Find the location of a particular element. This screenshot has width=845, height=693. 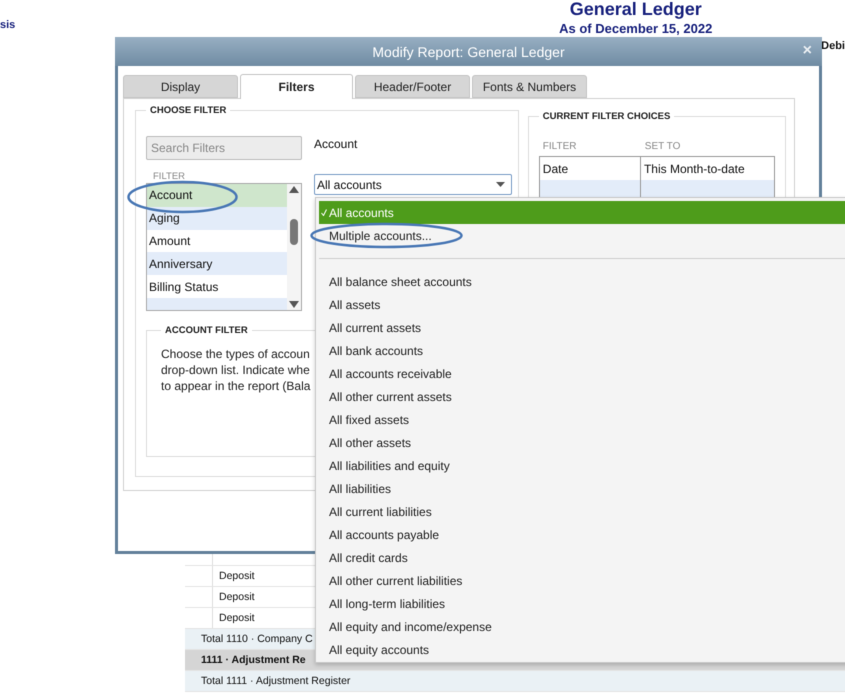

menu-item: All equity and income/expense is located at coordinates (582, 626).